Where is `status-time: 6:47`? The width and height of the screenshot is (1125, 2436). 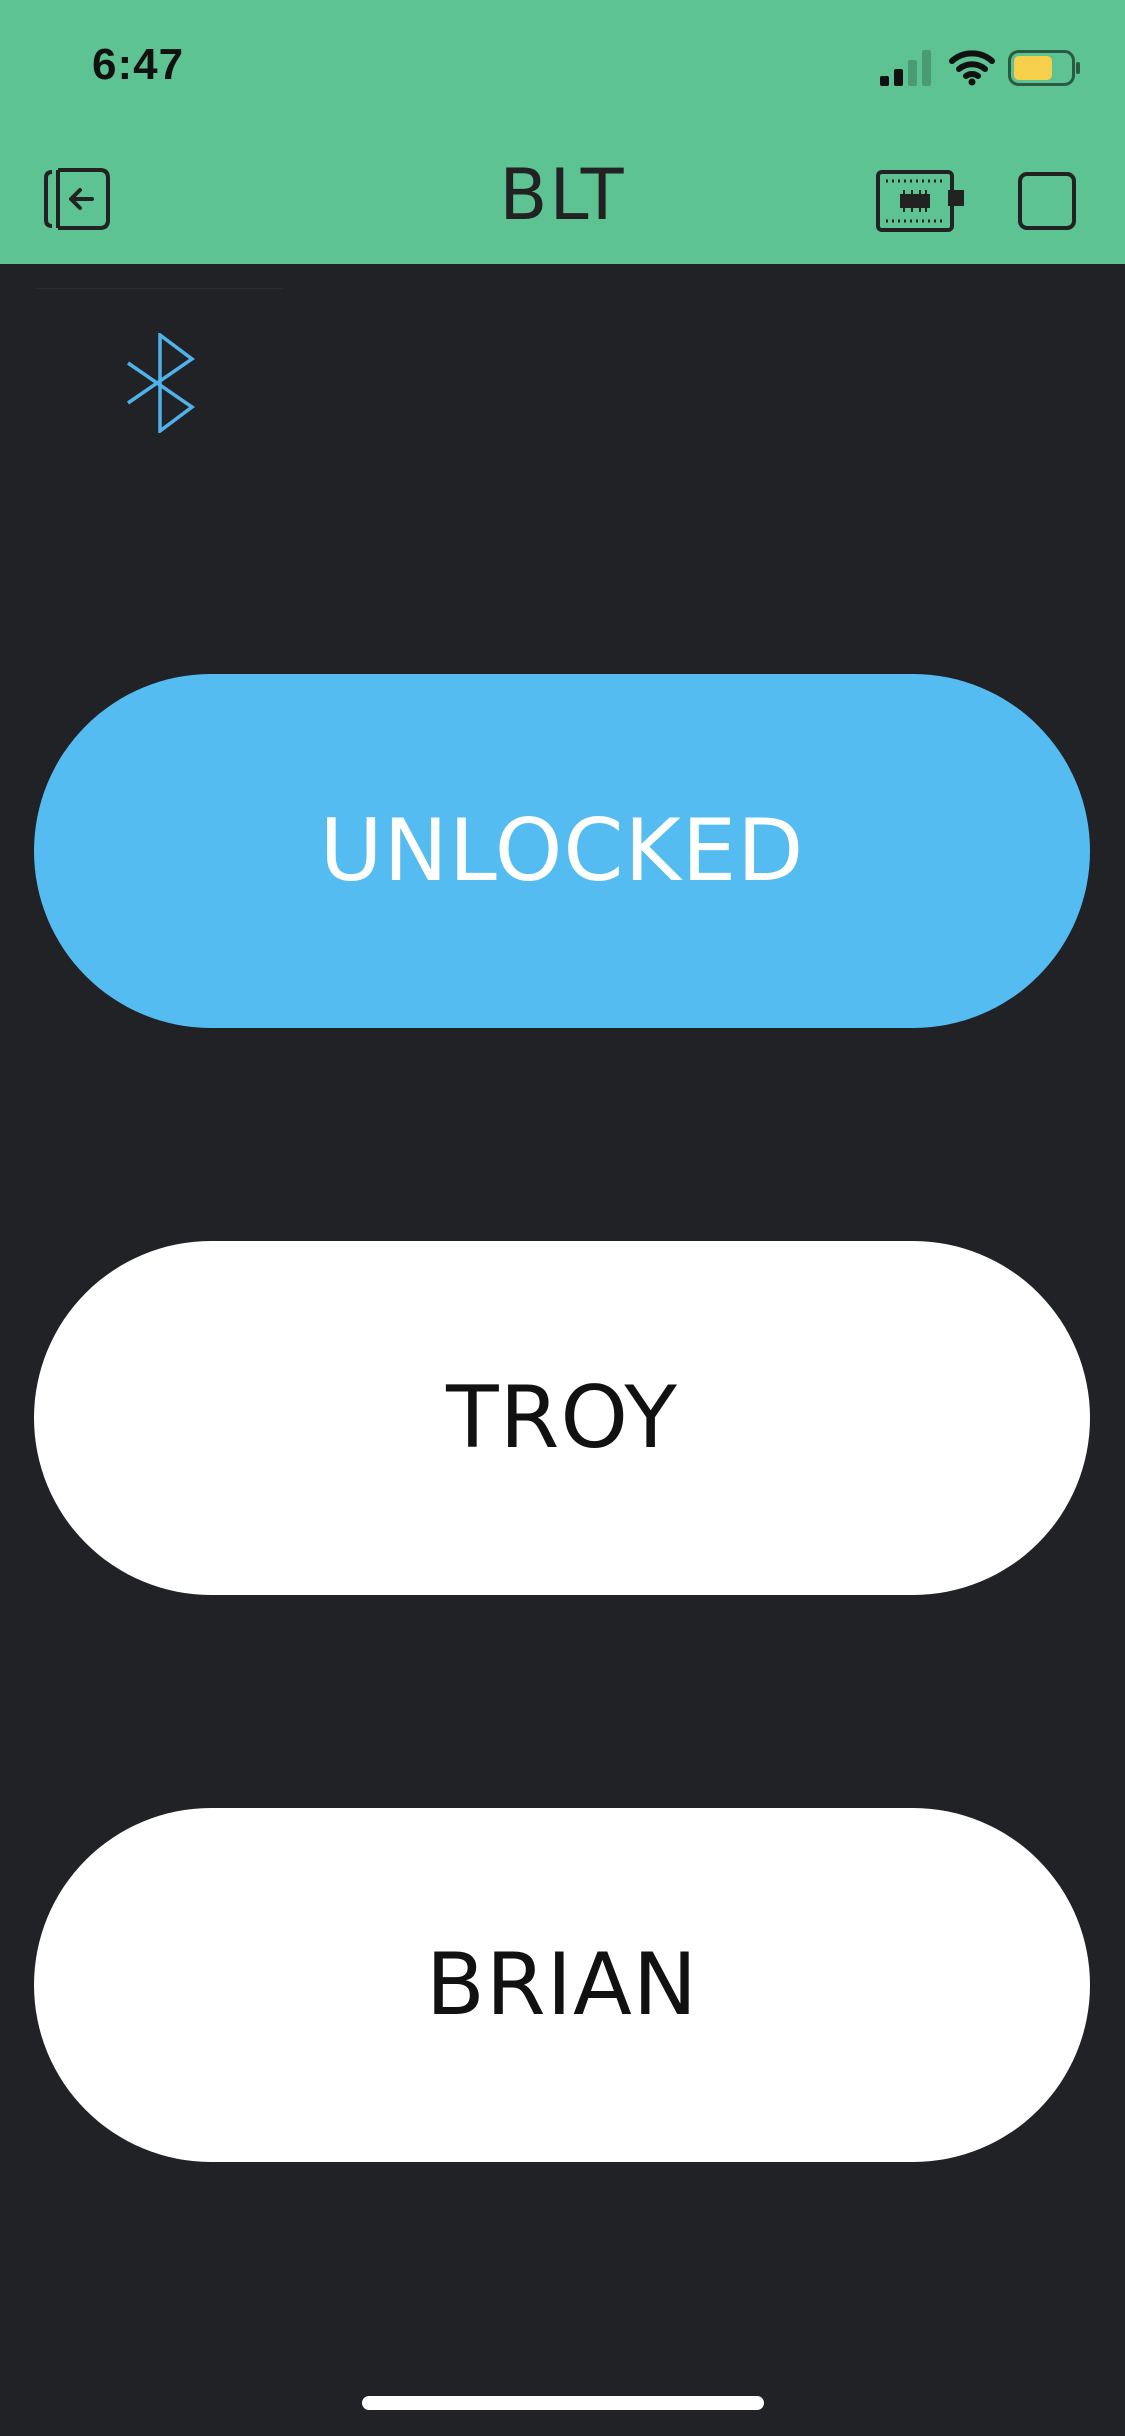
status-time: 6:47 is located at coordinates (138, 64).